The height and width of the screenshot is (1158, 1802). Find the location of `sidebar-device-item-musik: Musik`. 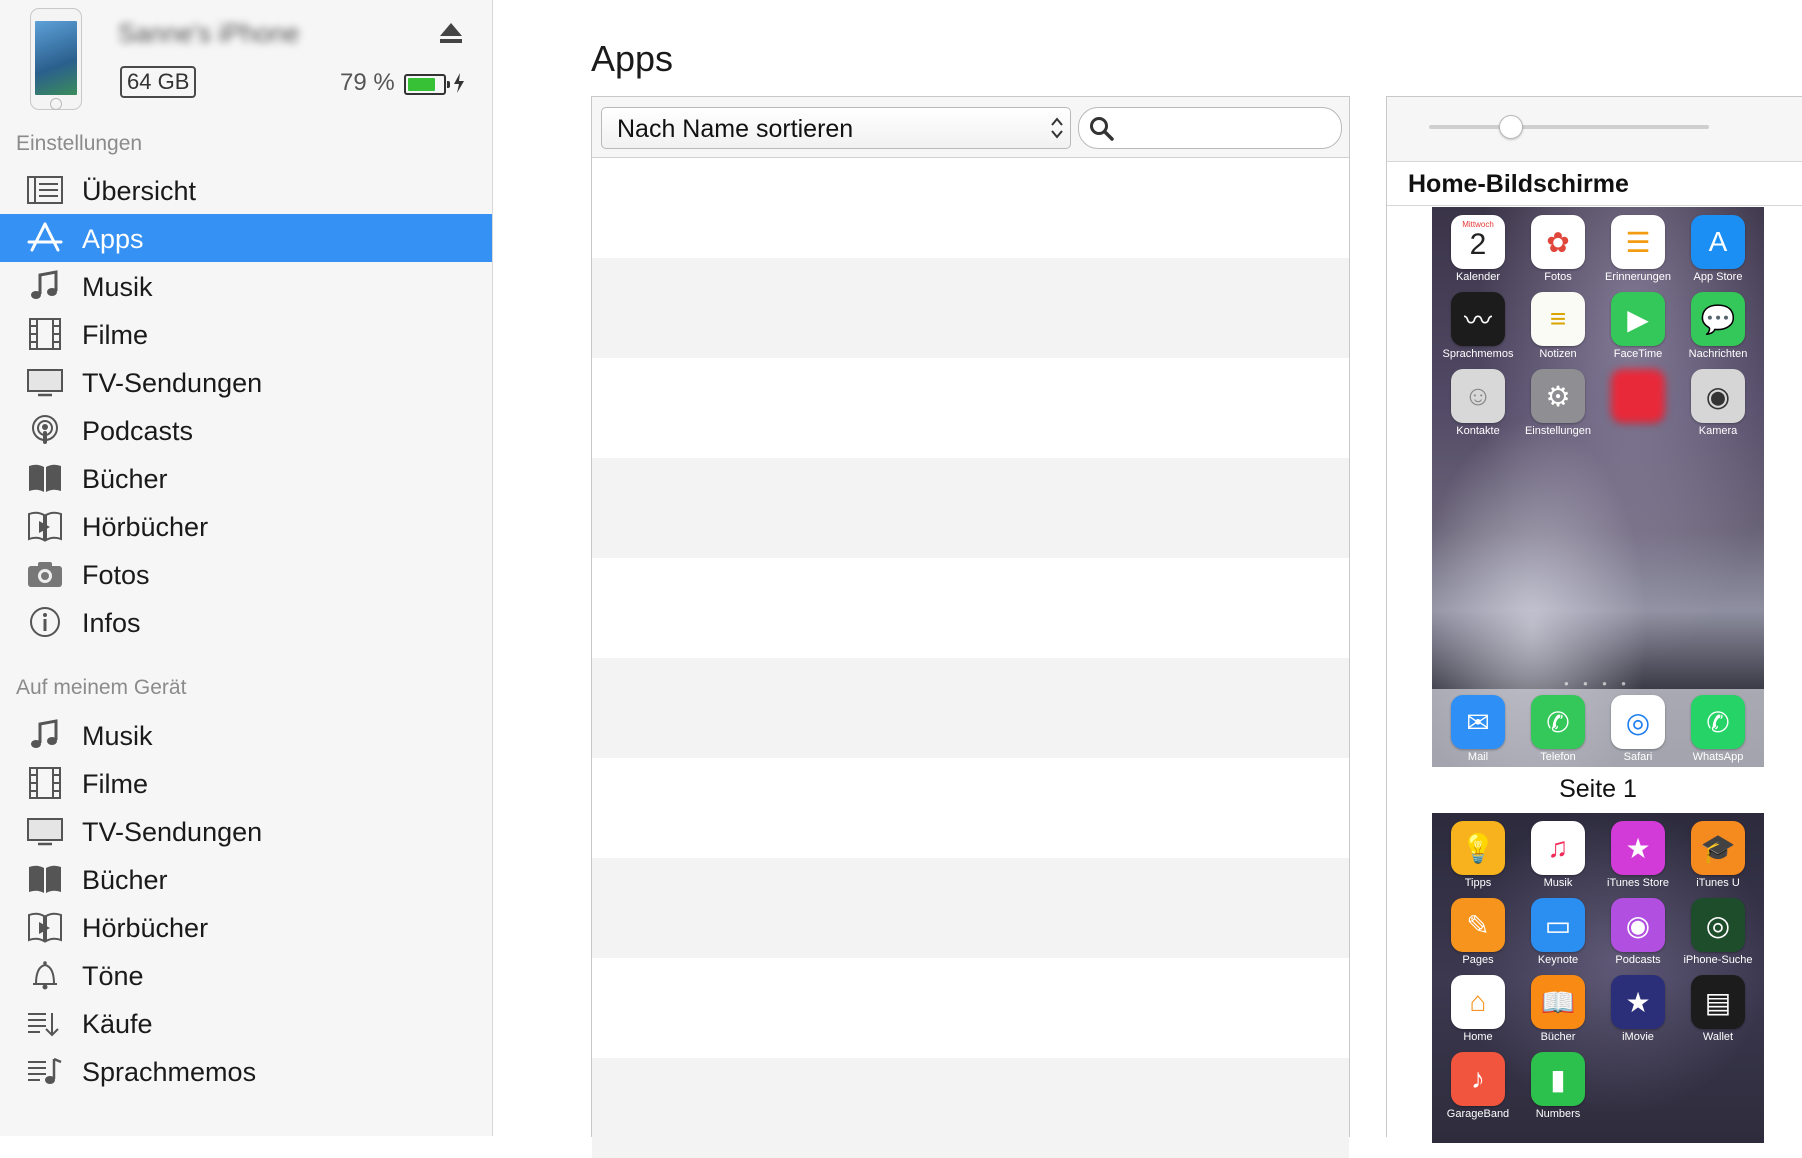

sidebar-device-item-musik: Musik is located at coordinates (246, 735).